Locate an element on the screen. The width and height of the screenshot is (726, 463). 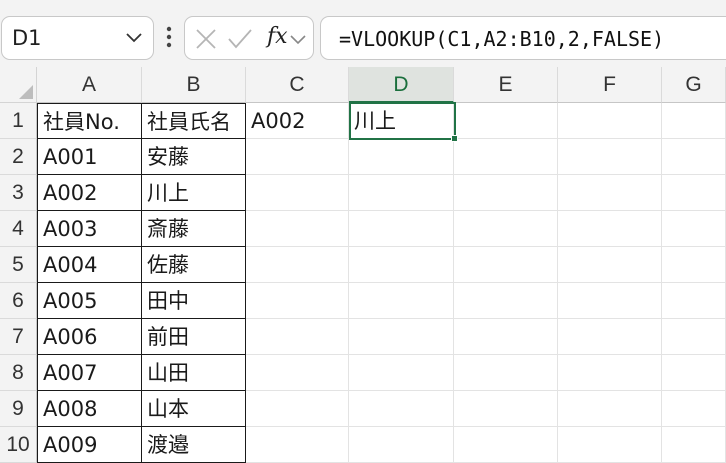
cell-f9 is located at coordinates (610, 409).